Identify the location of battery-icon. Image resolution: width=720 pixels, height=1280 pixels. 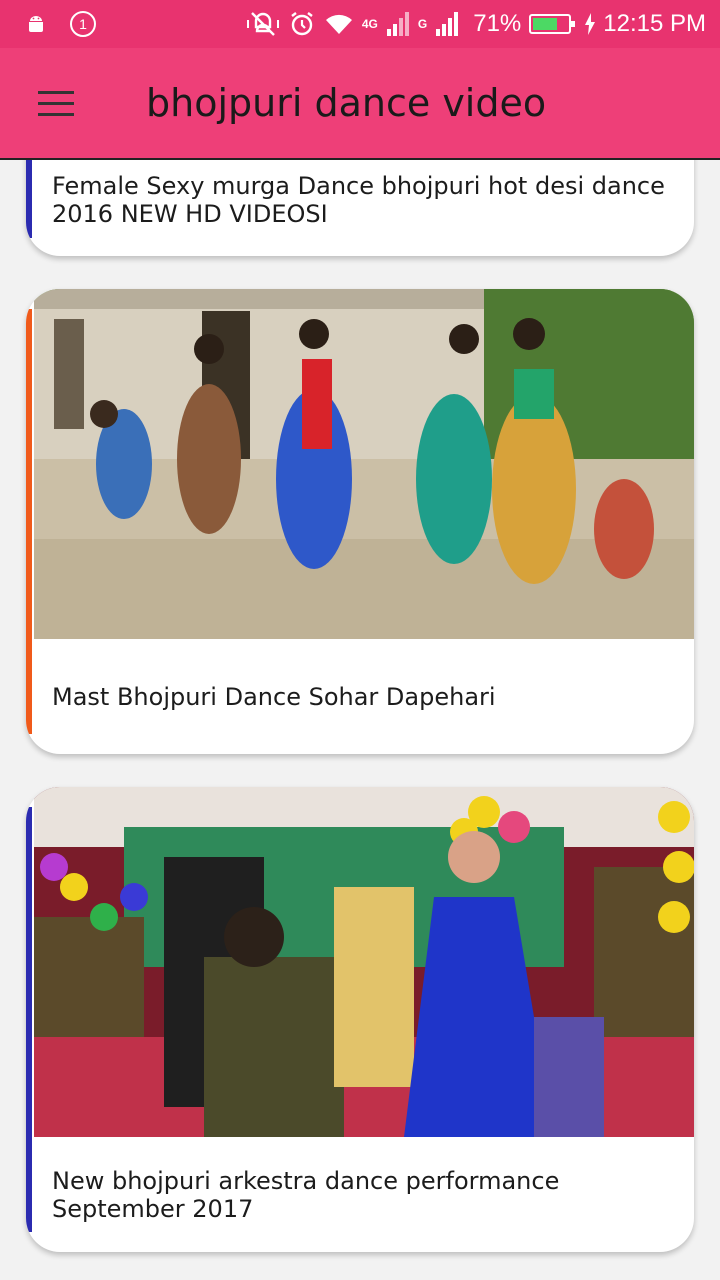
(552, 24).